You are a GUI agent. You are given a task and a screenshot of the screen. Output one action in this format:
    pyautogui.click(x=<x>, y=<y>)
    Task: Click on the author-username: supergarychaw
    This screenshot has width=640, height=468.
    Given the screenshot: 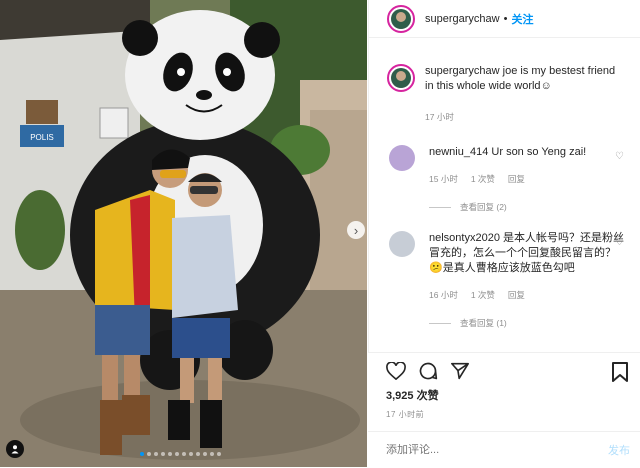 What is the action you would take?
    pyautogui.click(x=462, y=19)
    